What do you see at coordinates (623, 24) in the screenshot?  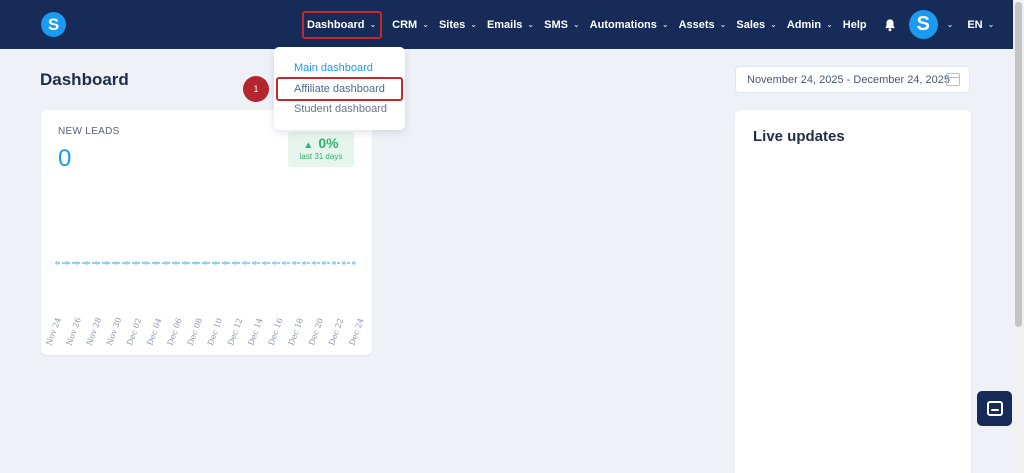 I see `nav-automations-label: Automations` at bounding box center [623, 24].